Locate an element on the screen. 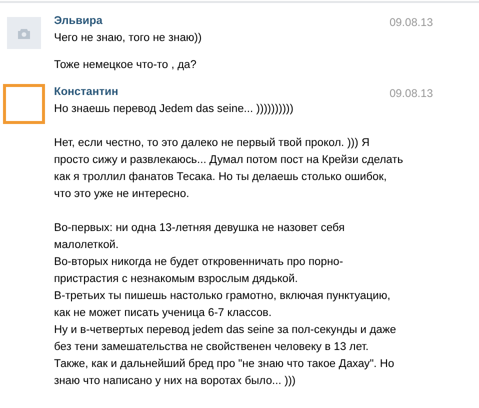  message-text: Чего не знаю, того не знаю)) is located at coordinates (128, 38).